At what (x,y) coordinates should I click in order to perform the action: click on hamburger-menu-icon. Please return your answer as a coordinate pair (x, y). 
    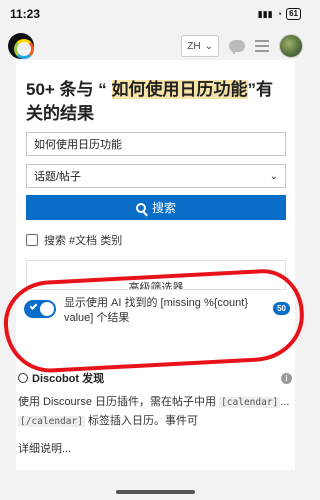
    Looking at the image, I should click on (262, 46).